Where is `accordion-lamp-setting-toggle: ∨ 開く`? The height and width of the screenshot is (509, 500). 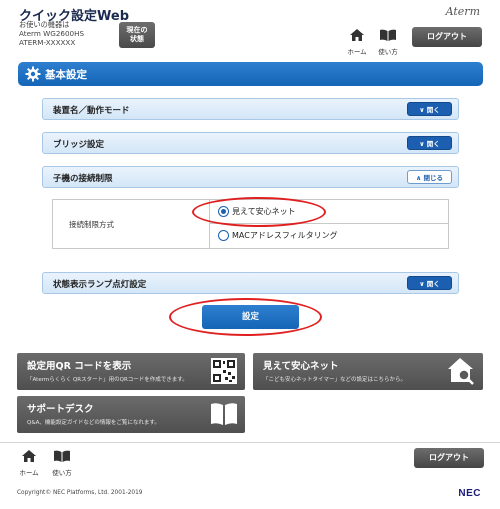
accordion-lamp-setting-toggle: ∨ 開く is located at coordinates (429, 283).